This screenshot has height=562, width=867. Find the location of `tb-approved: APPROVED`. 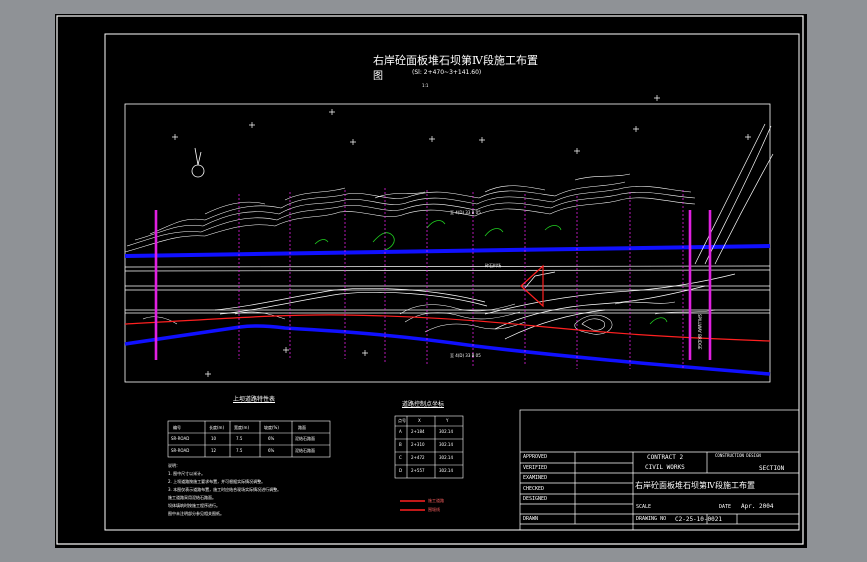

tb-approved: APPROVED is located at coordinates (535, 457).